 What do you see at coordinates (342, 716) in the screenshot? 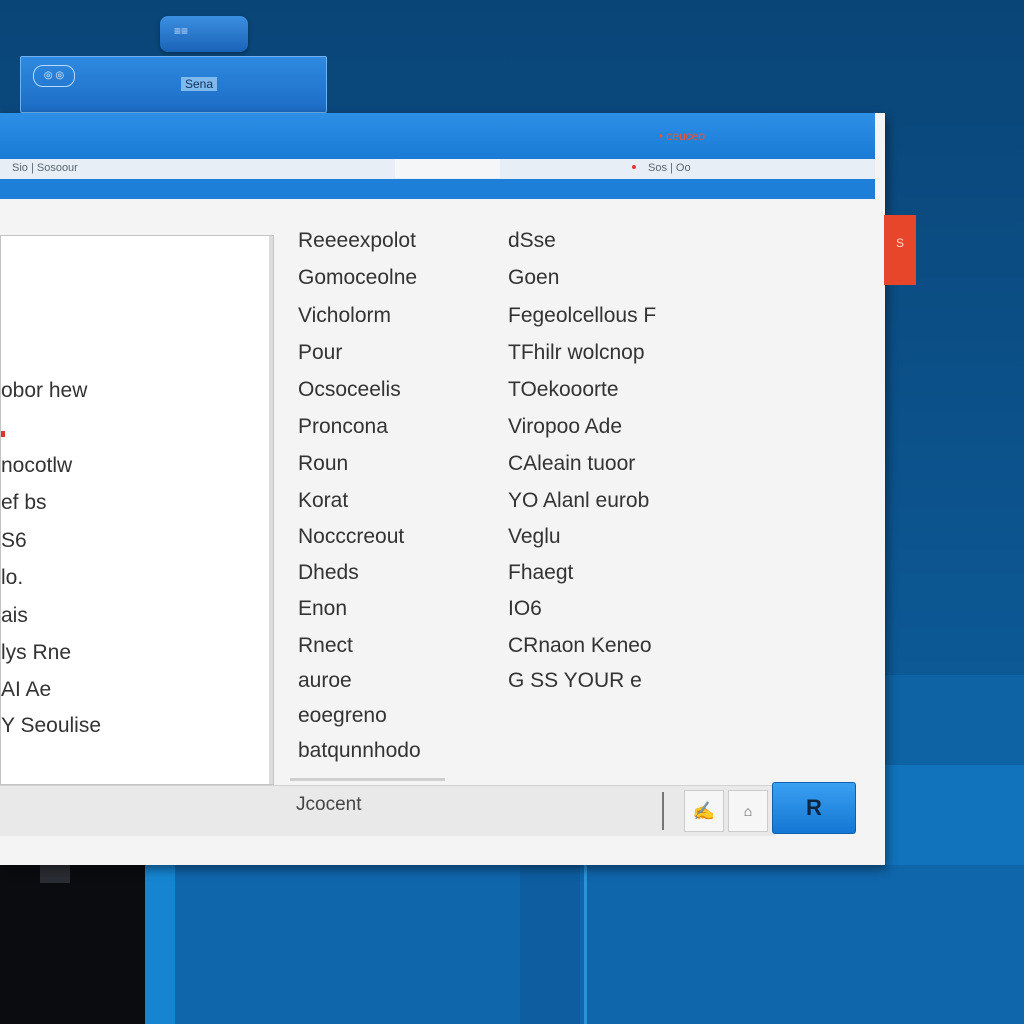
I see `col1-item: eoegreno` at bounding box center [342, 716].